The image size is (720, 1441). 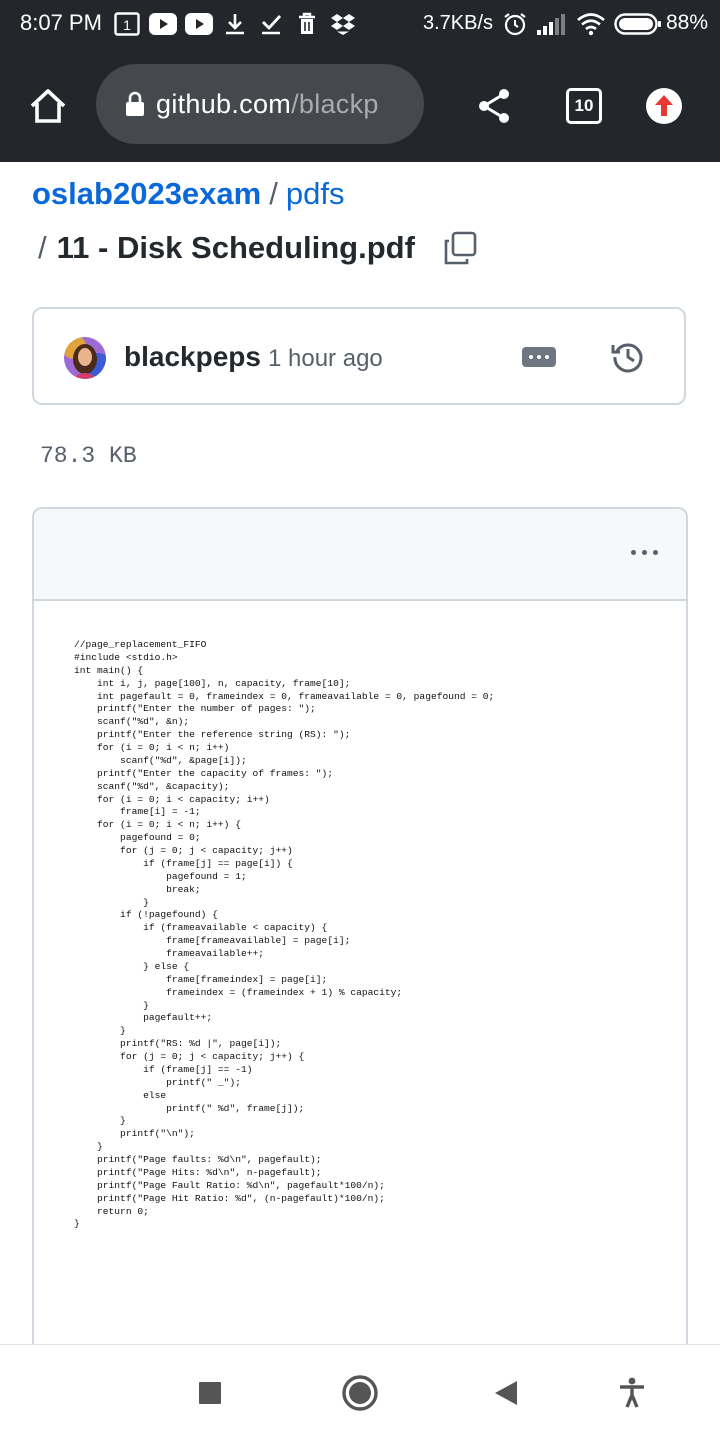 What do you see at coordinates (360, 555) in the screenshot?
I see `viewer-header` at bounding box center [360, 555].